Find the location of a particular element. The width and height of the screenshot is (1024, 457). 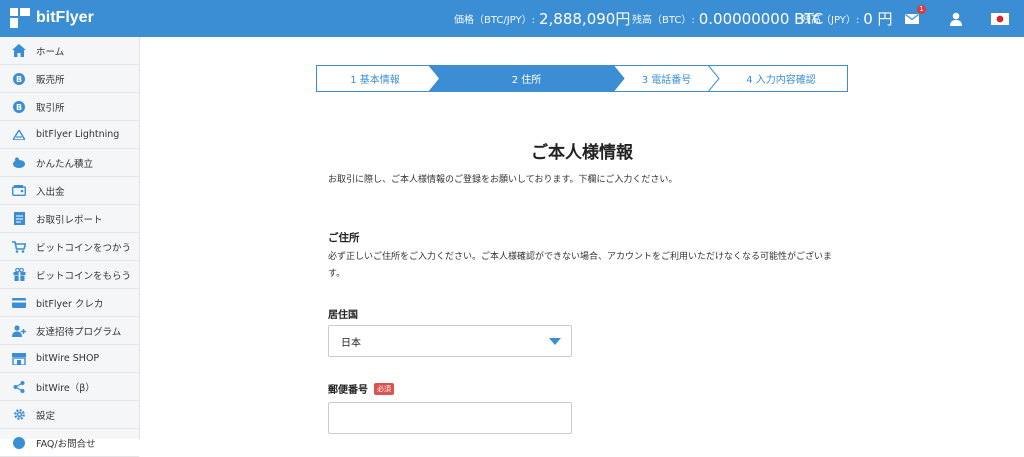

sidebar-item-label: ホーム is located at coordinates (50, 52).